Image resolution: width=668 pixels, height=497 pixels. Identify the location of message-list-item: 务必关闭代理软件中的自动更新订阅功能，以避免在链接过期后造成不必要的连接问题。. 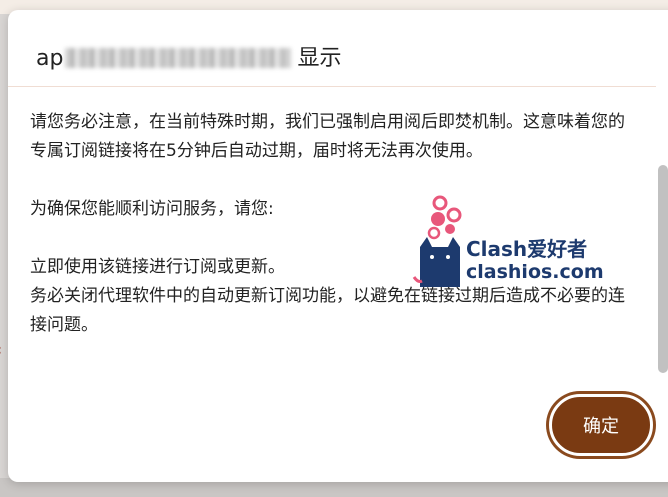
(327, 310).